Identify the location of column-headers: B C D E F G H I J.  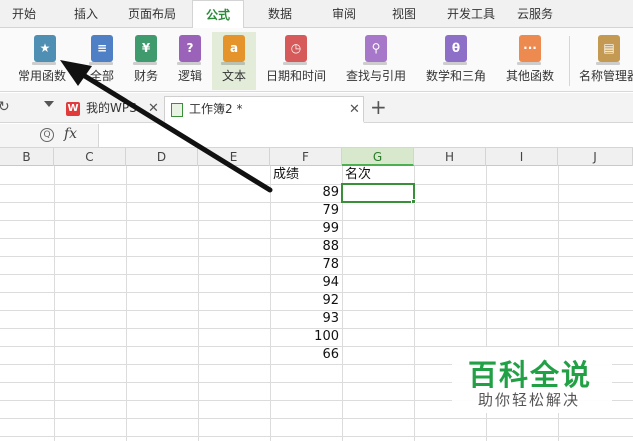
(316, 157).